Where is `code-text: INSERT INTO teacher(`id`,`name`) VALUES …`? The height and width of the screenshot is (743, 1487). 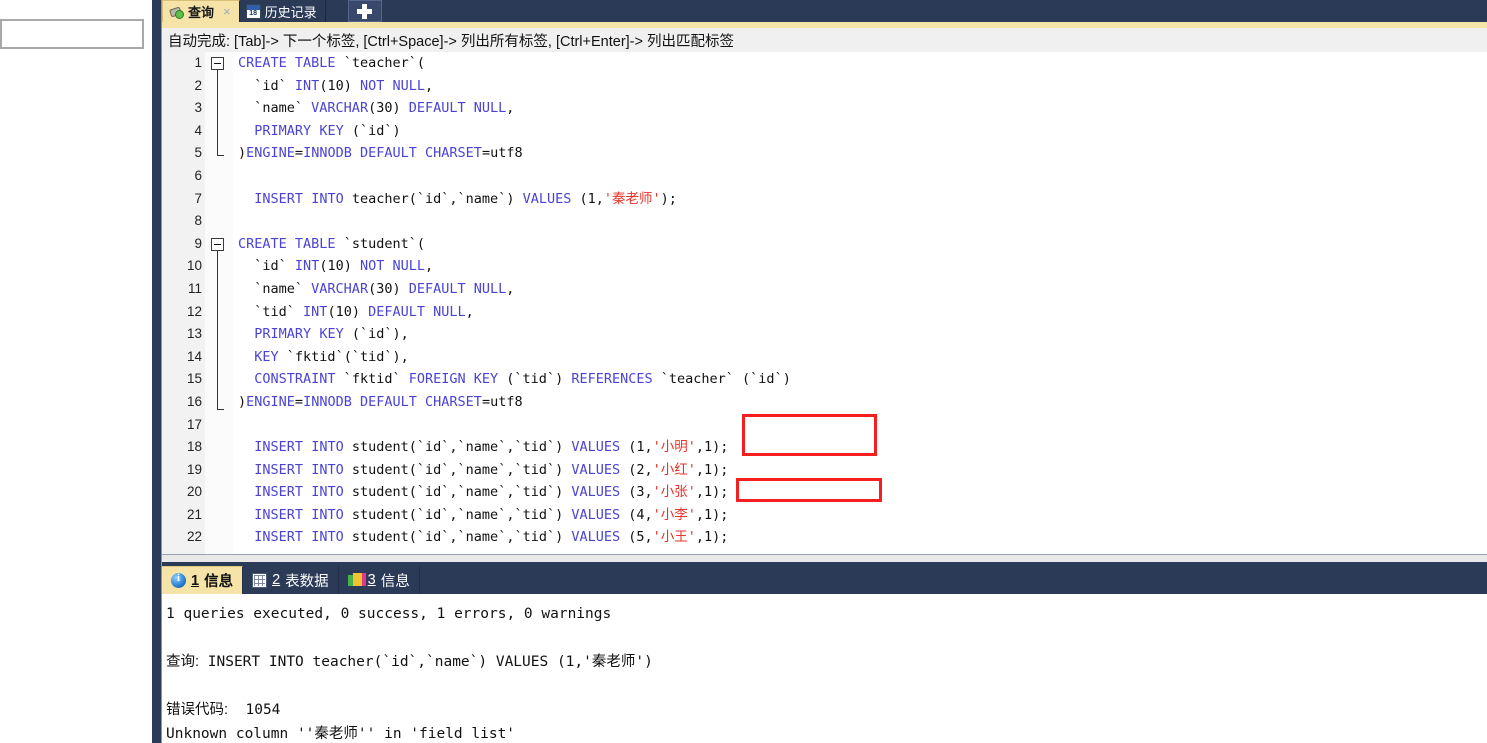 code-text: INSERT INTO teacher(`id`,`name`) VALUES … is located at coordinates (465, 198).